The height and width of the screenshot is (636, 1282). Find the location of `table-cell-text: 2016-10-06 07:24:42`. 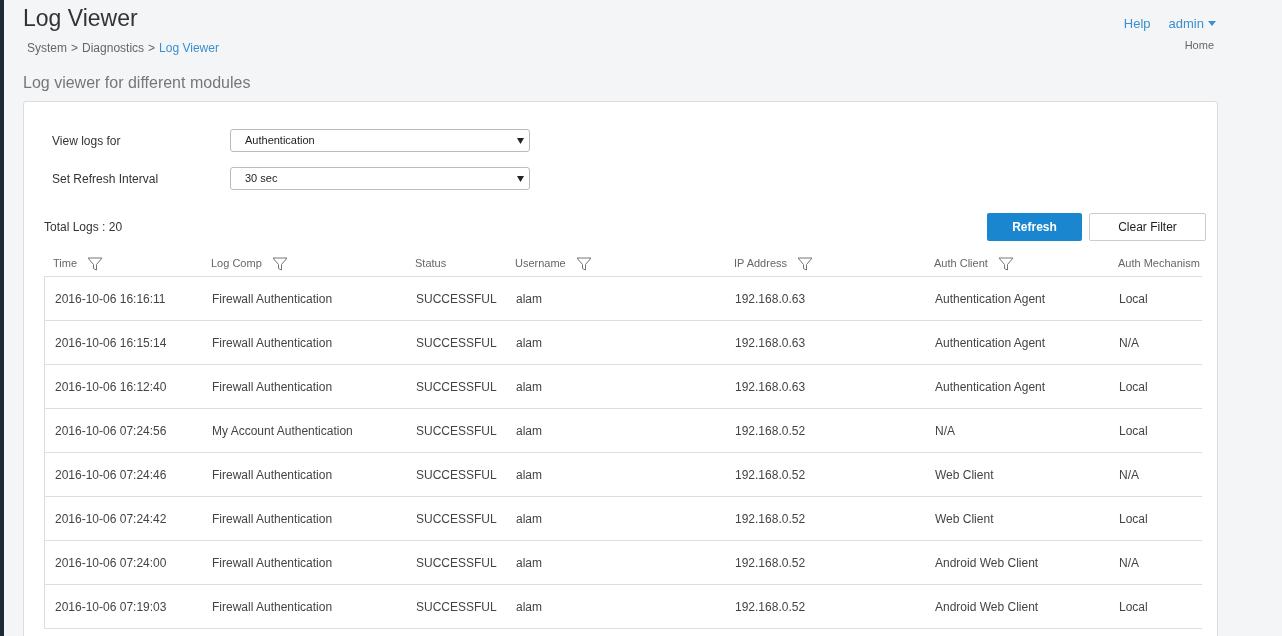

table-cell-text: 2016-10-06 07:24:42 is located at coordinates (111, 519).